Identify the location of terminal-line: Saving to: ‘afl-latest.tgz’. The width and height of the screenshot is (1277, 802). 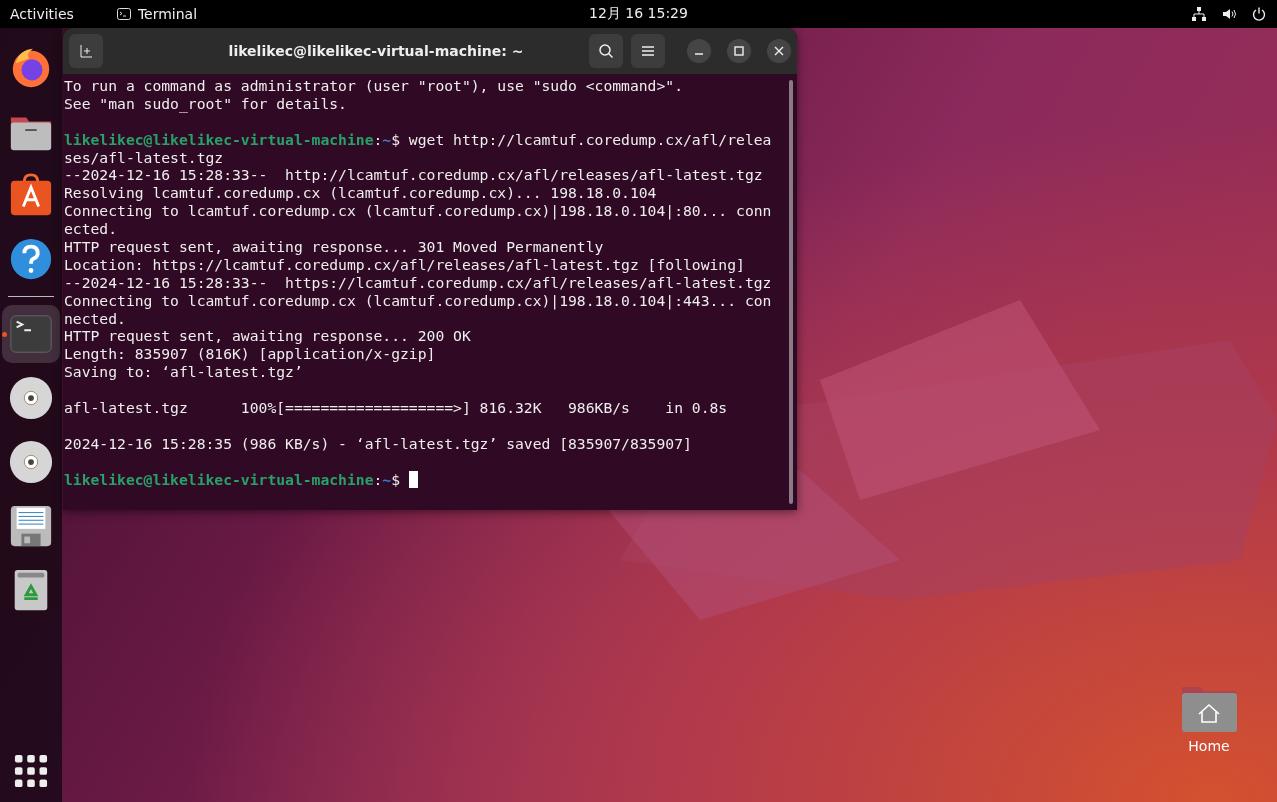
(184, 372).